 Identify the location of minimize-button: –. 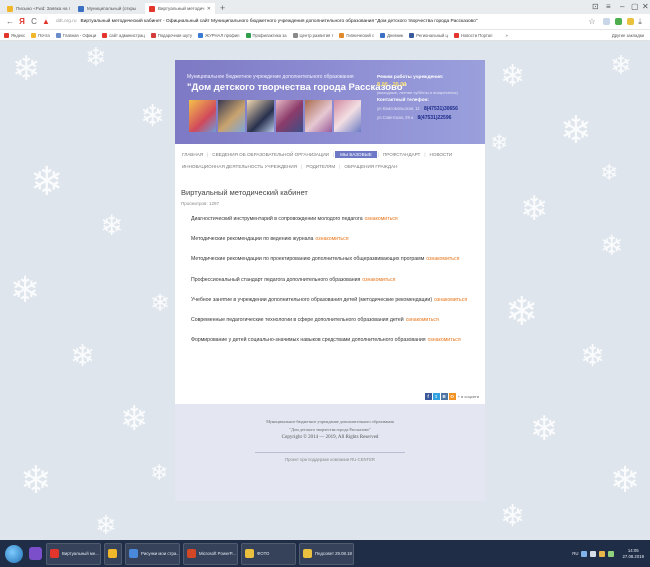
(622, 6).